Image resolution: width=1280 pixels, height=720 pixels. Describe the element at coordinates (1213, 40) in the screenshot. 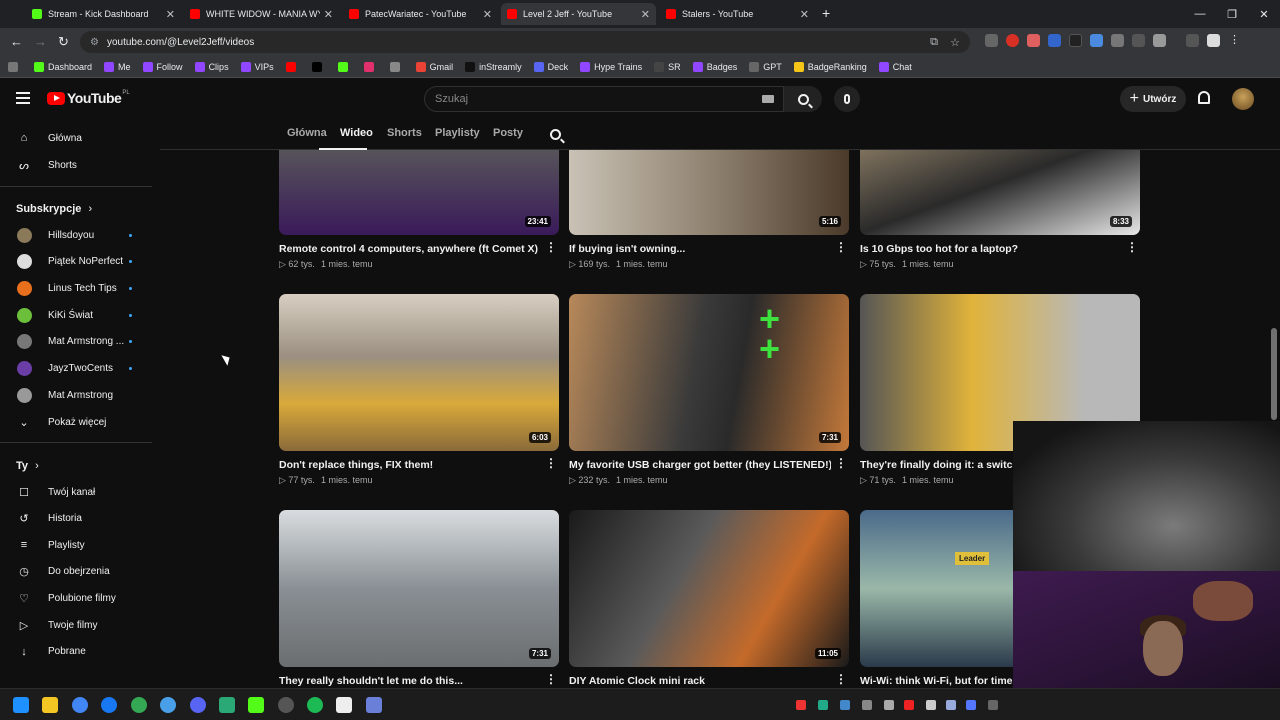

I see `profile-icon` at that location.